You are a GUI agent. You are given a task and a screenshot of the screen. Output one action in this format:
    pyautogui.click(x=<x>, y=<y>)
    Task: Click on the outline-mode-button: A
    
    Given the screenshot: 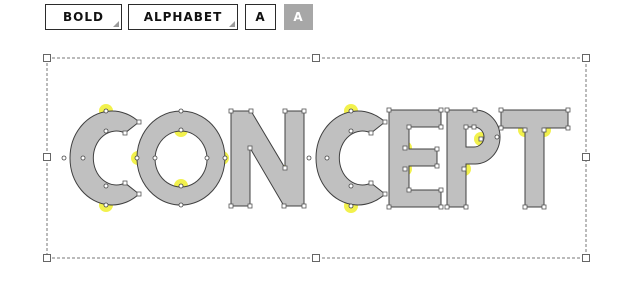 What is the action you would take?
    pyautogui.click(x=260, y=17)
    